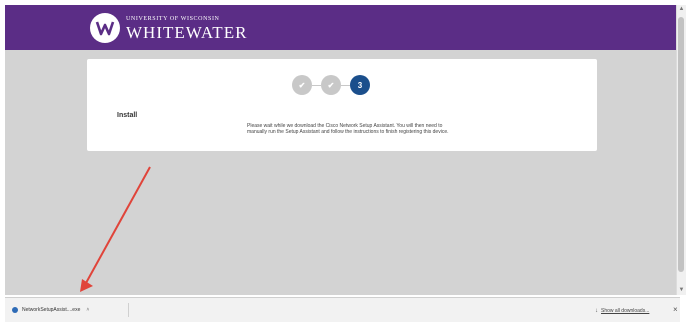 The height and width of the screenshot is (322, 690). Describe the element at coordinates (341, 27) in the screenshot. I see `site-header: UNIVERSITY OF WISCONSIN WHITEWATER` at that location.